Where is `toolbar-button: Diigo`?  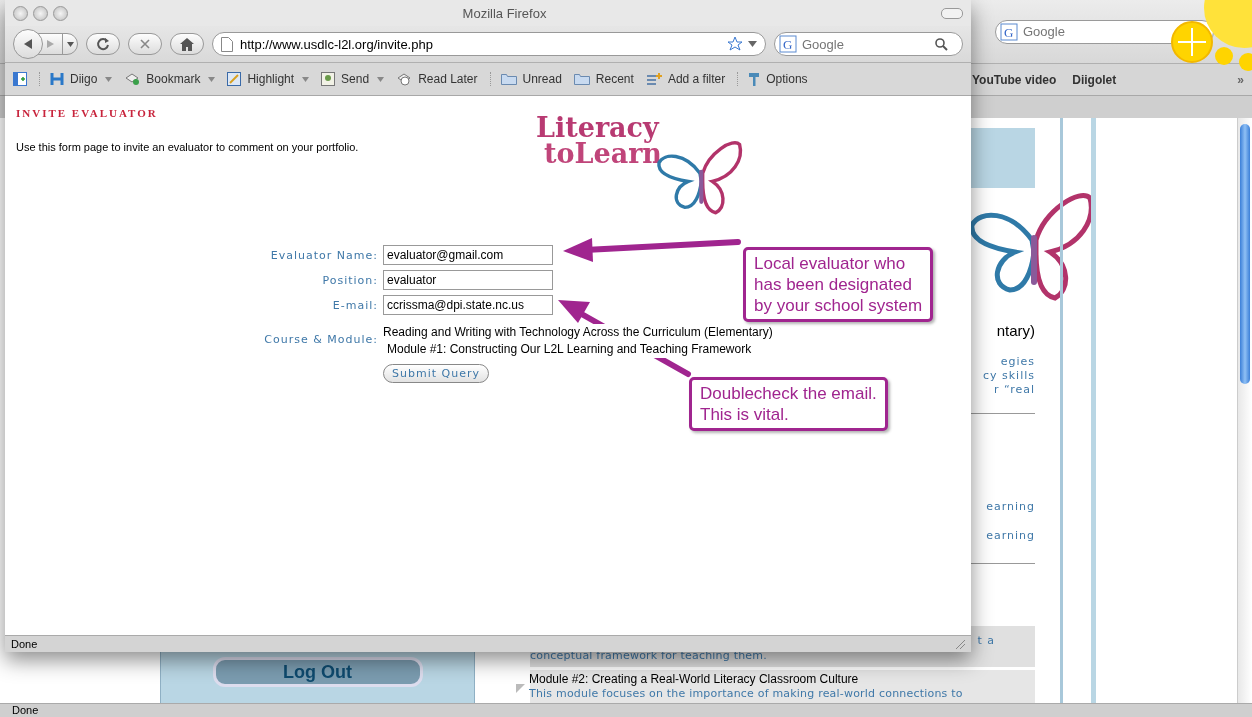 toolbar-button: Diigo is located at coordinates (84, 79).